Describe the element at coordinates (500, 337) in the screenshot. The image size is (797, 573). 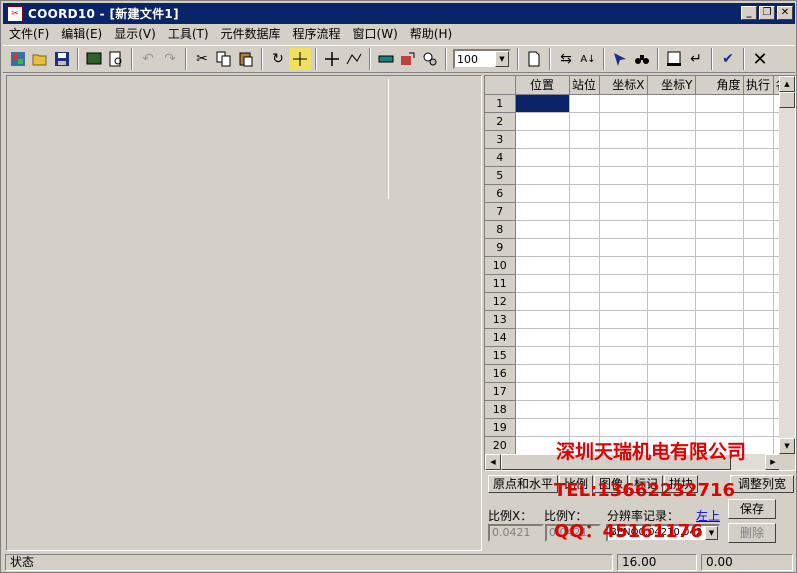
I see `row-header: 14` at that location.